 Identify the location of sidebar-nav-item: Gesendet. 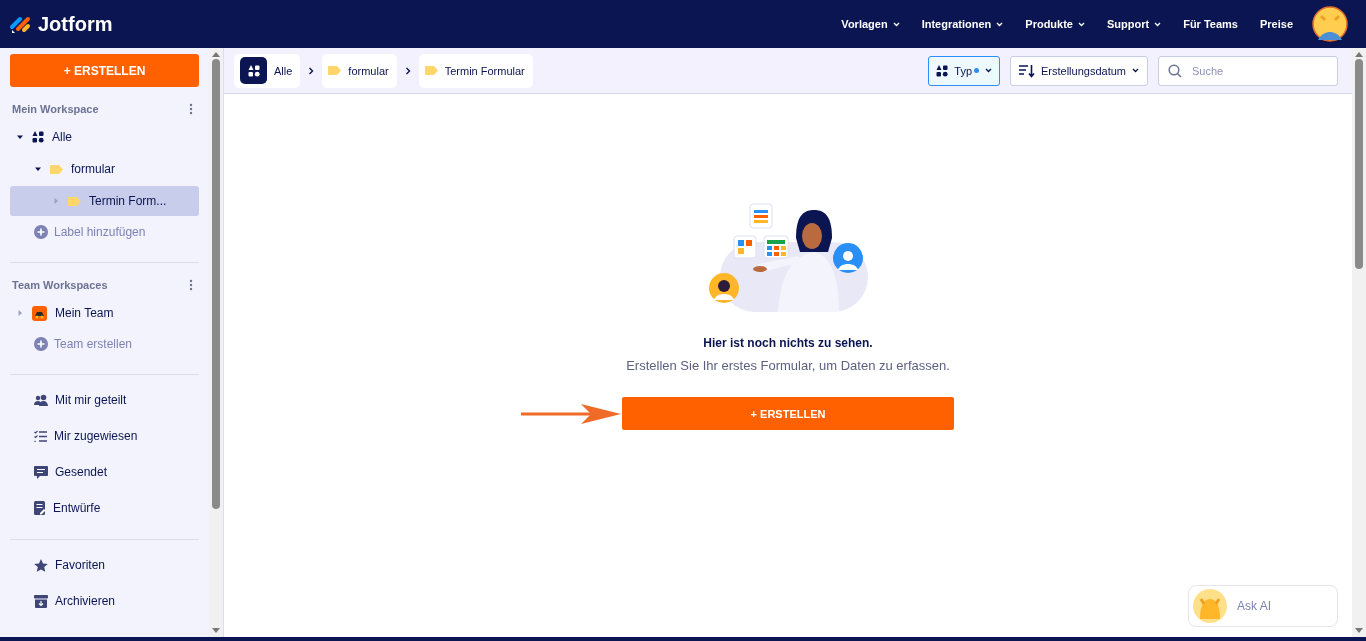
(104, 472).